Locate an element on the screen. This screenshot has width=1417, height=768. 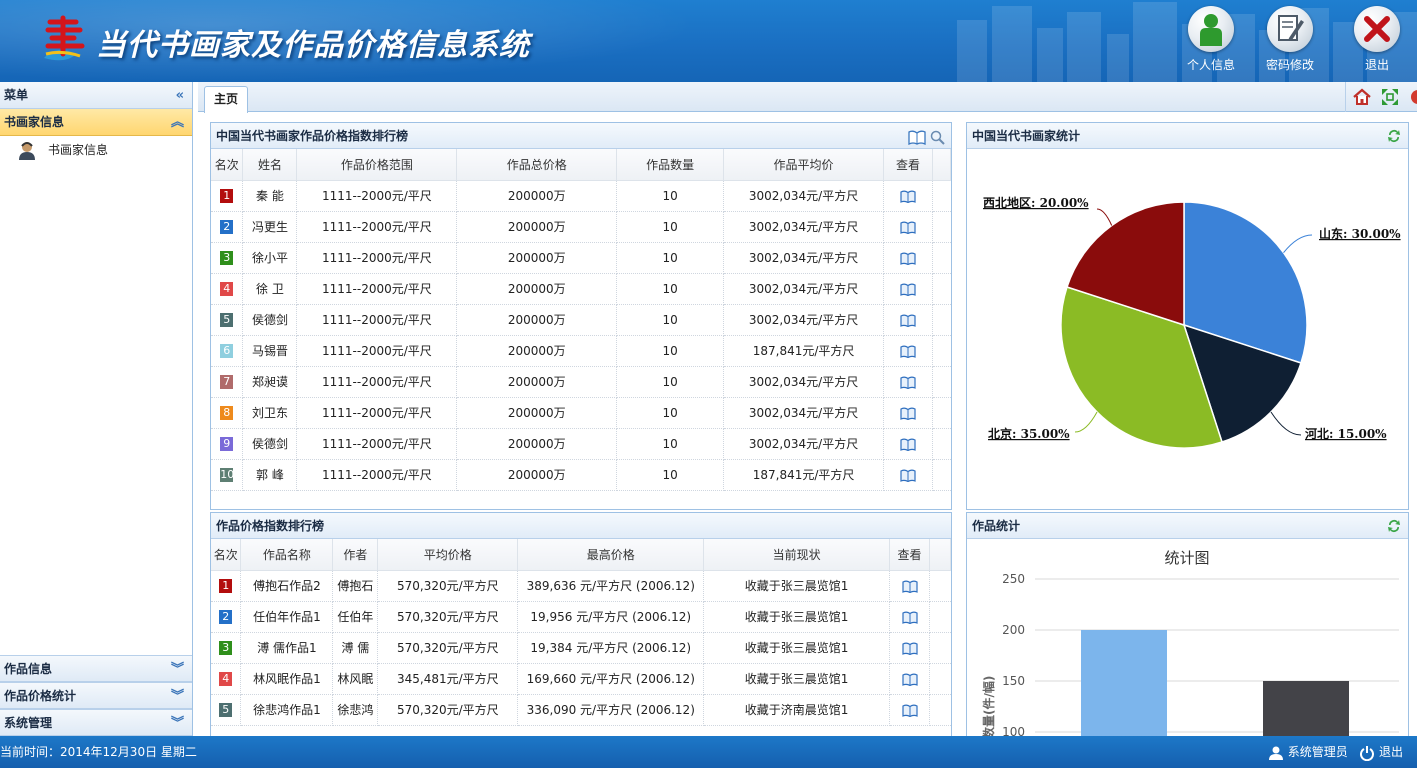
table-row: 2 冯更生 1111--2000元/平尺 200000万 10 3002,034元/平方尺 is located at coordinates (581, 227).